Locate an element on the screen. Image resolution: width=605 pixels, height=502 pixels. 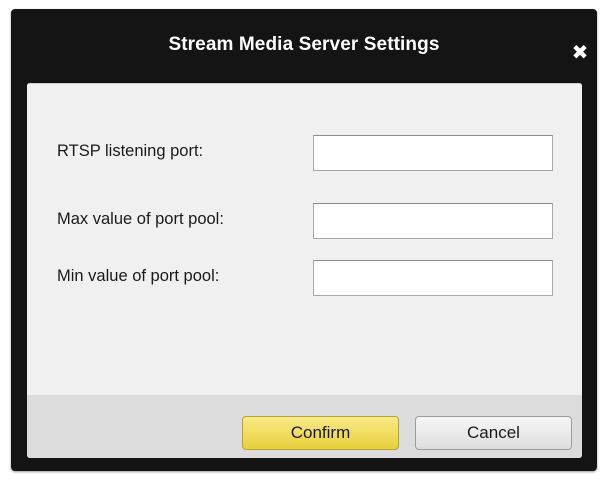
max-port-pool-field is located at coordinates (433, 221).